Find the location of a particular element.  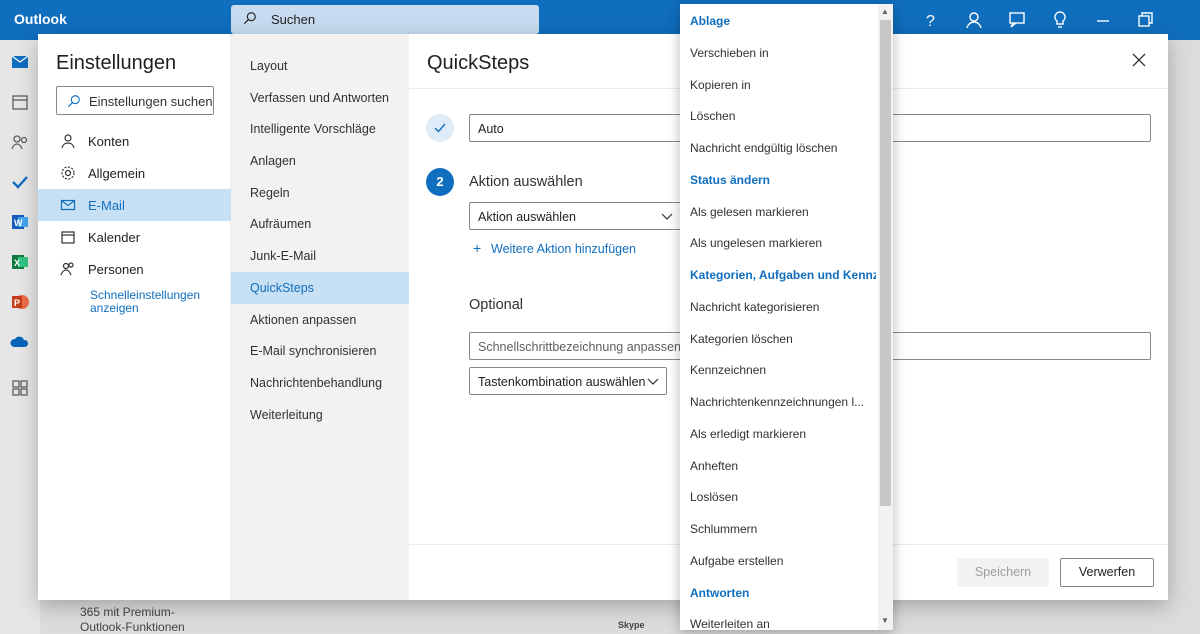

menu-item: Schlummern is located at coordinates (779, 529).